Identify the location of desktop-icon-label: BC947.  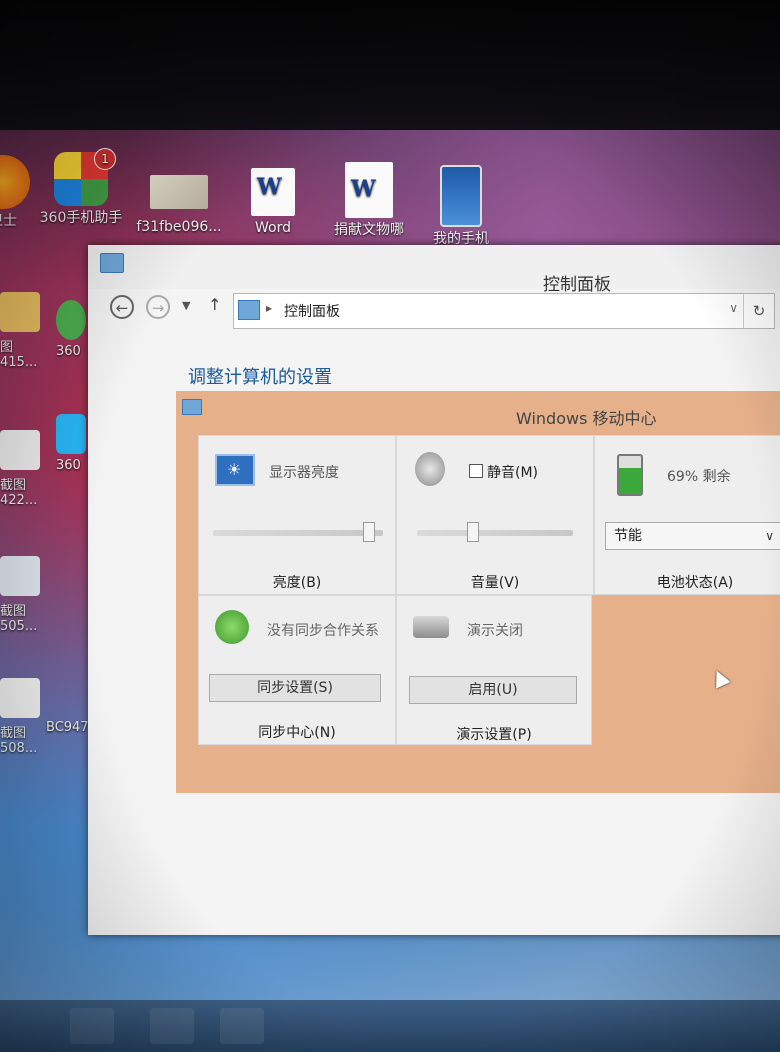
(67, 727).